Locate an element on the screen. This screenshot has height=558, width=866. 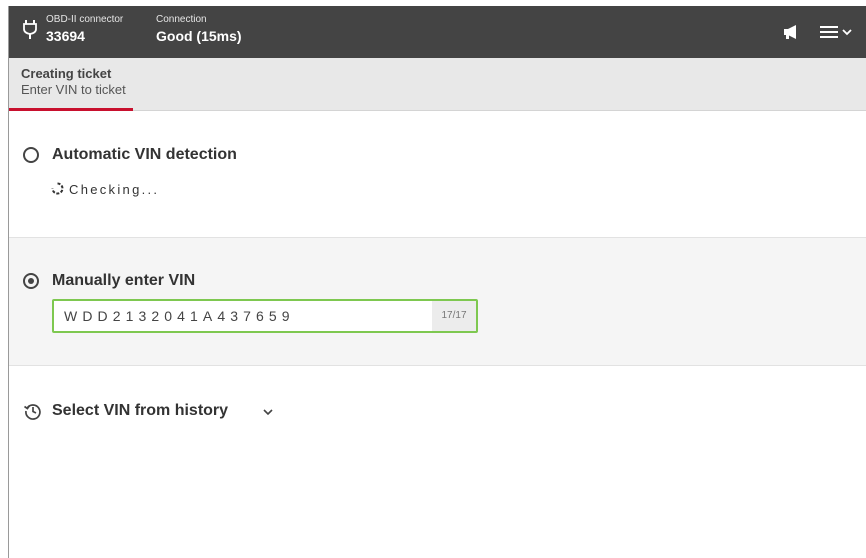
manual-vin-radio is located at coordinates (31, 281).